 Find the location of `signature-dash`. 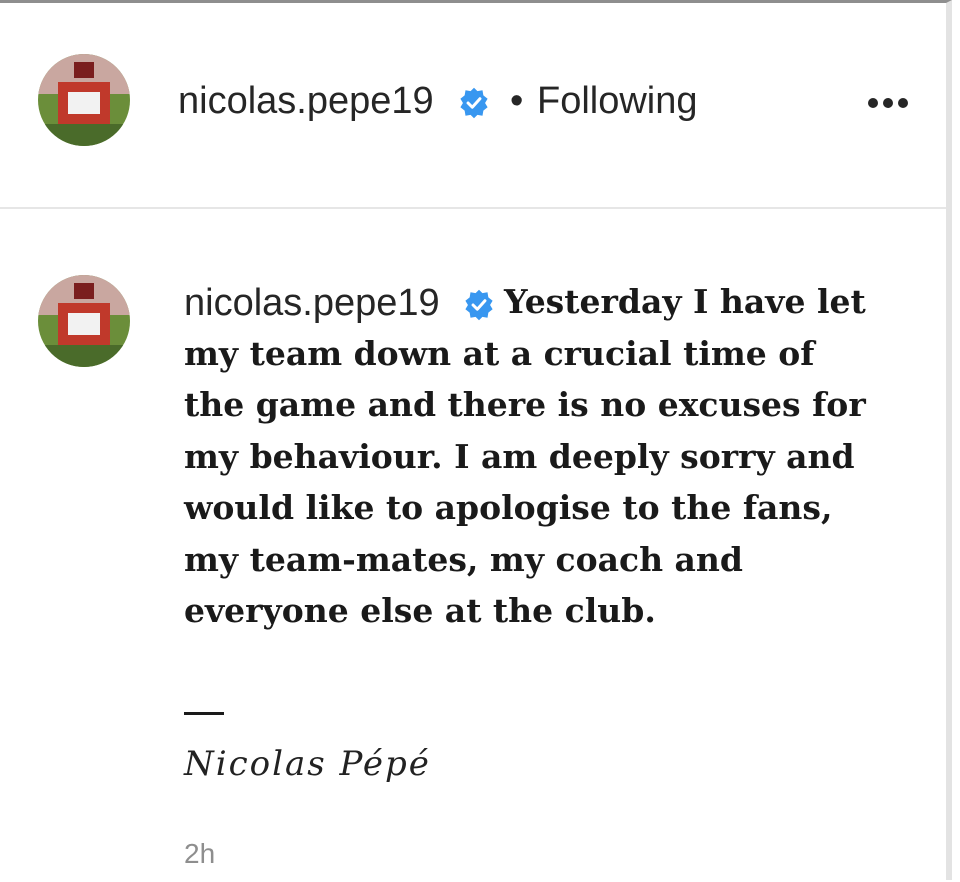

signature-dash is located at coordinates (204, 713).